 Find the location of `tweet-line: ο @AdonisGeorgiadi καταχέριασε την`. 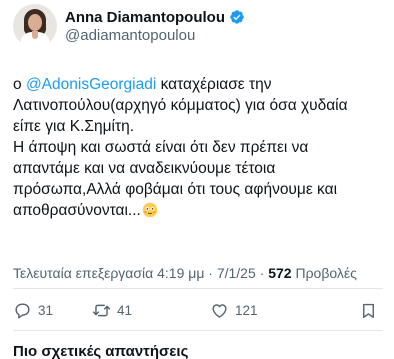

tweet-line: ο @AdonisGeorgiadi καταχέριασε την is located at coordinates (201, 84).